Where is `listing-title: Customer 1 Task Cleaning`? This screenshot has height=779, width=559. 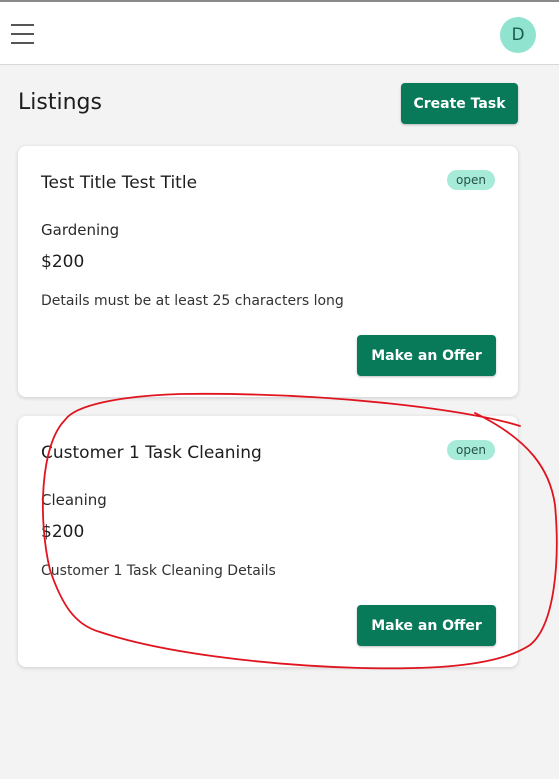
listing-title: Customer 1 Task Cleaning is located at coordinates (151, 453).